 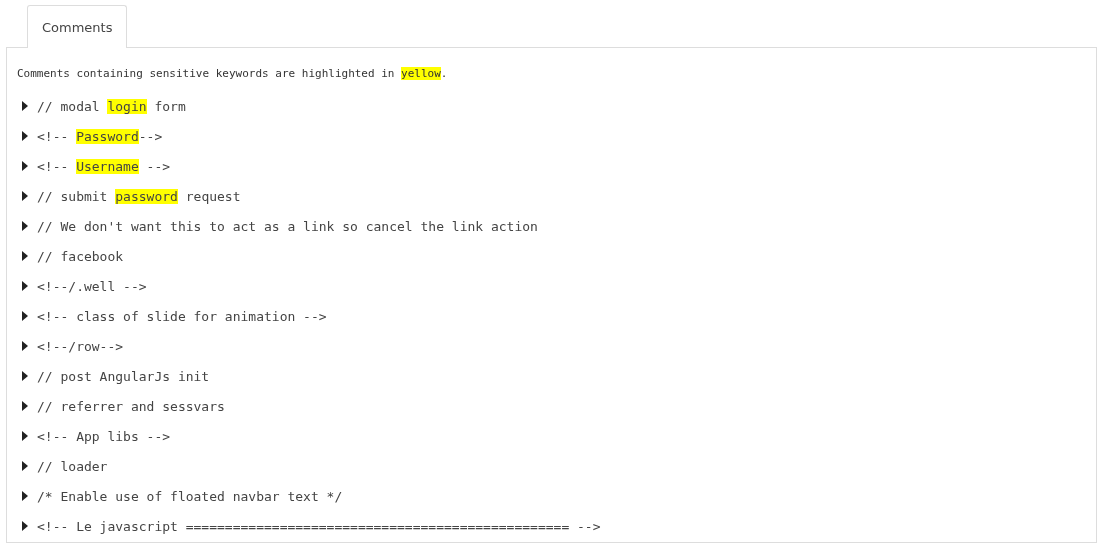 I want to click on comment-text: <!-- Username -->, so click(x=104, y=166).